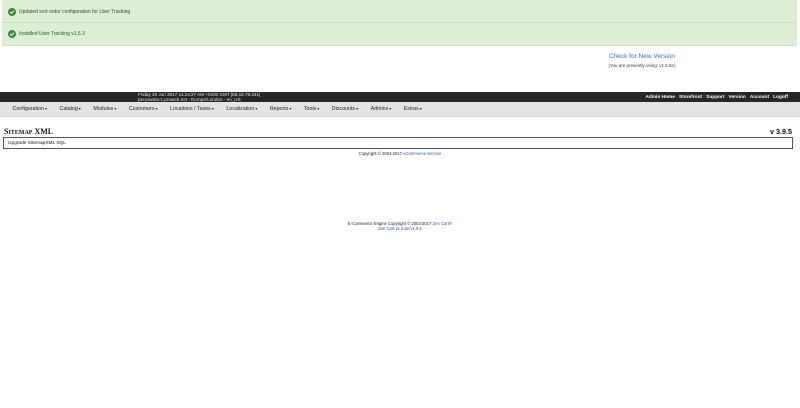  Describe the element at coordinates (23, 109) in the screenshot. I see `nav-configuration: Configuration` at that location.